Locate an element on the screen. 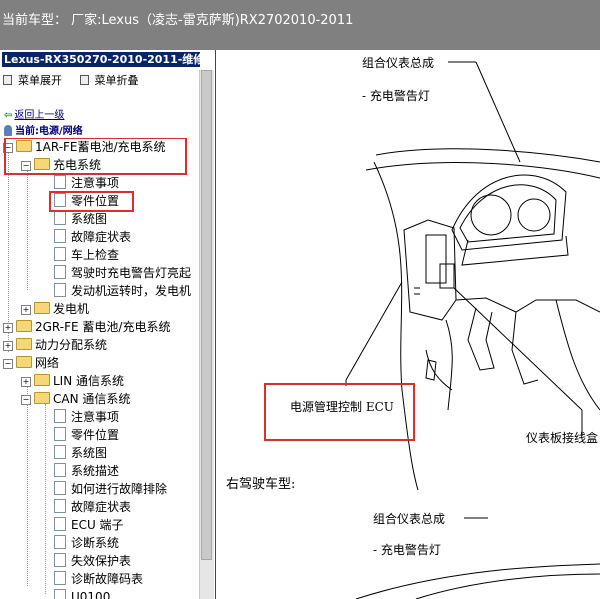 The image size is (600, 599). highlight-box-charging is located at coordinates (95, 156).